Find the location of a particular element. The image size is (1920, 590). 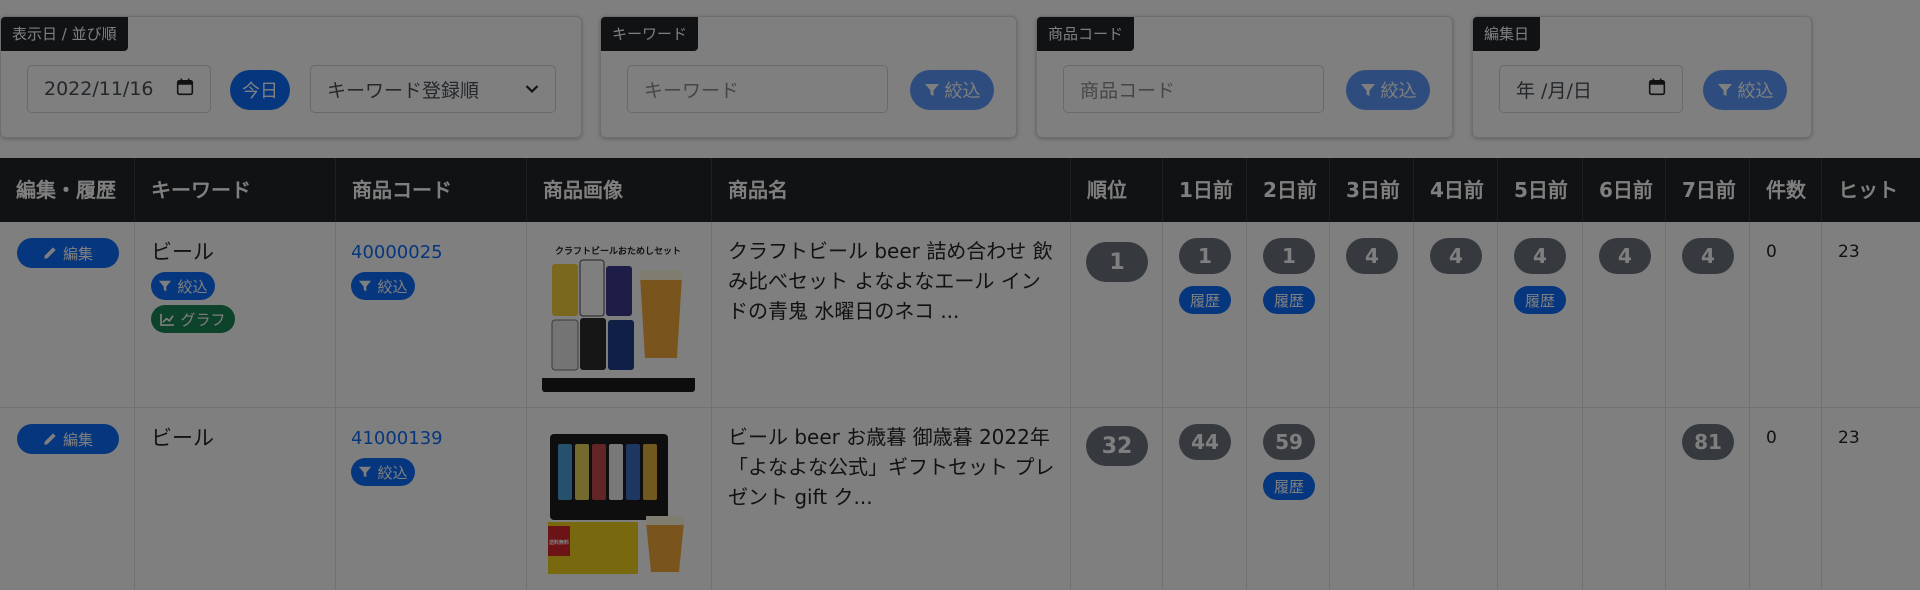

header-day-7: 7日前 is located at coordinates (1708, 190).